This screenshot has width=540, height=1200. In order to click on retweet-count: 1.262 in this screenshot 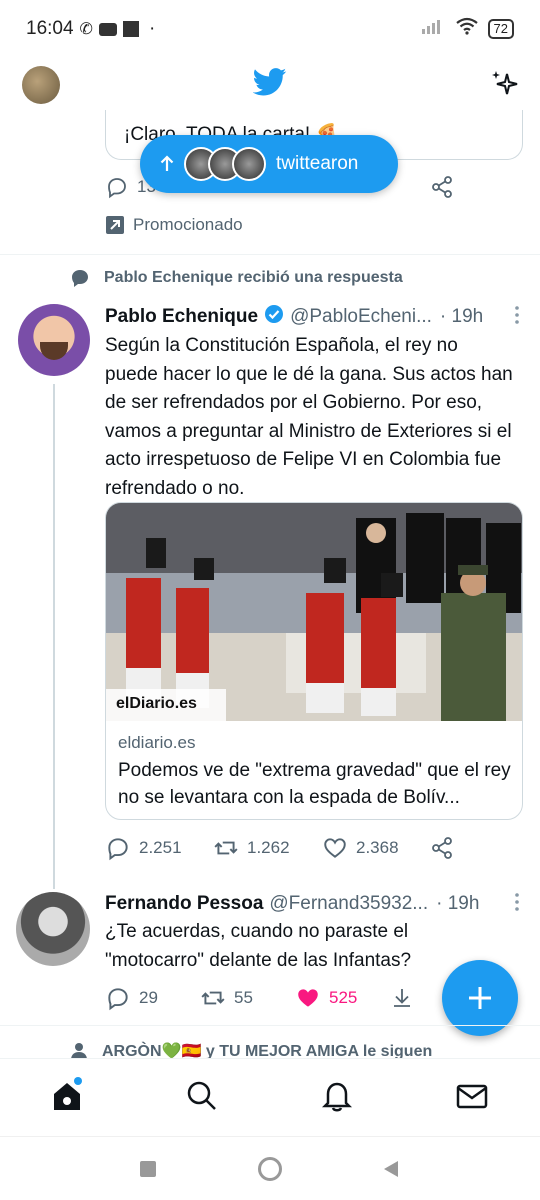, I will do `click(268, 847)`.